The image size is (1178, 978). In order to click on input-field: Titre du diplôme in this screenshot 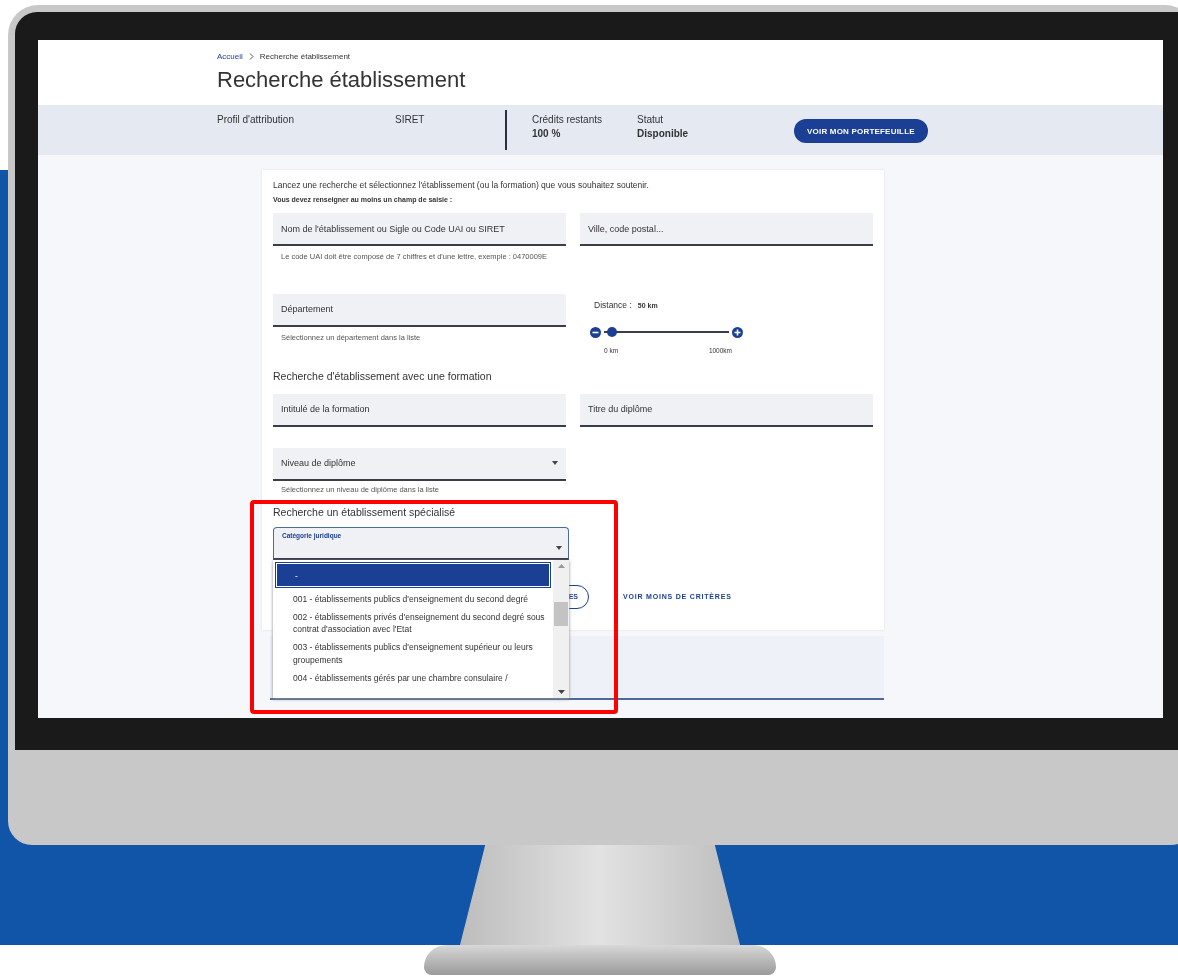, I will do `click(726, 410)`.